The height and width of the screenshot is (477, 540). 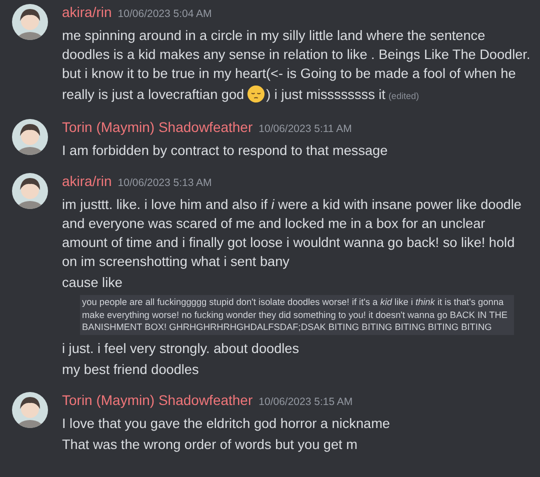 I want to click on message-text: really is just a lovecraftian god, so click(x=153, y=94).